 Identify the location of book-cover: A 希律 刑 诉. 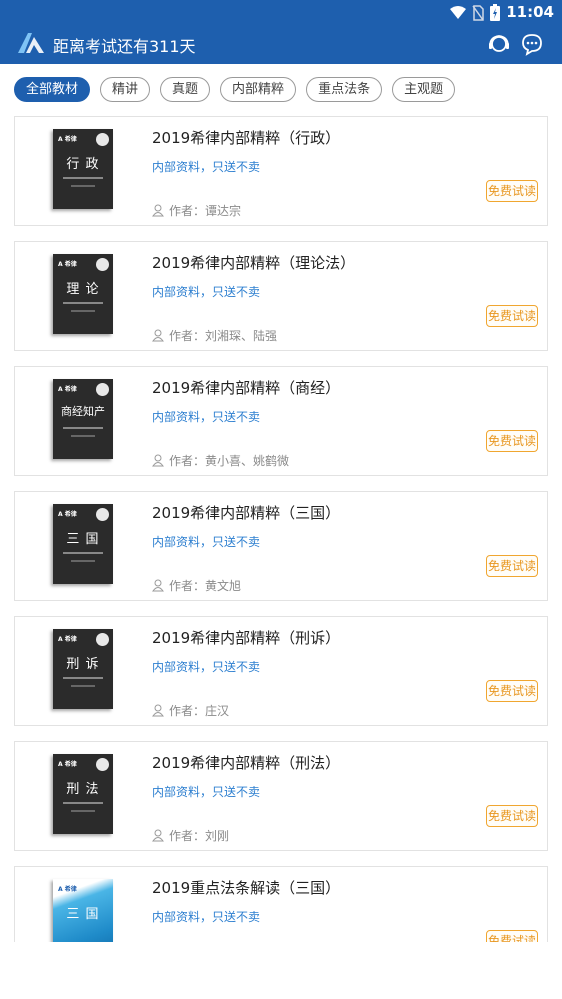
(83, 669).